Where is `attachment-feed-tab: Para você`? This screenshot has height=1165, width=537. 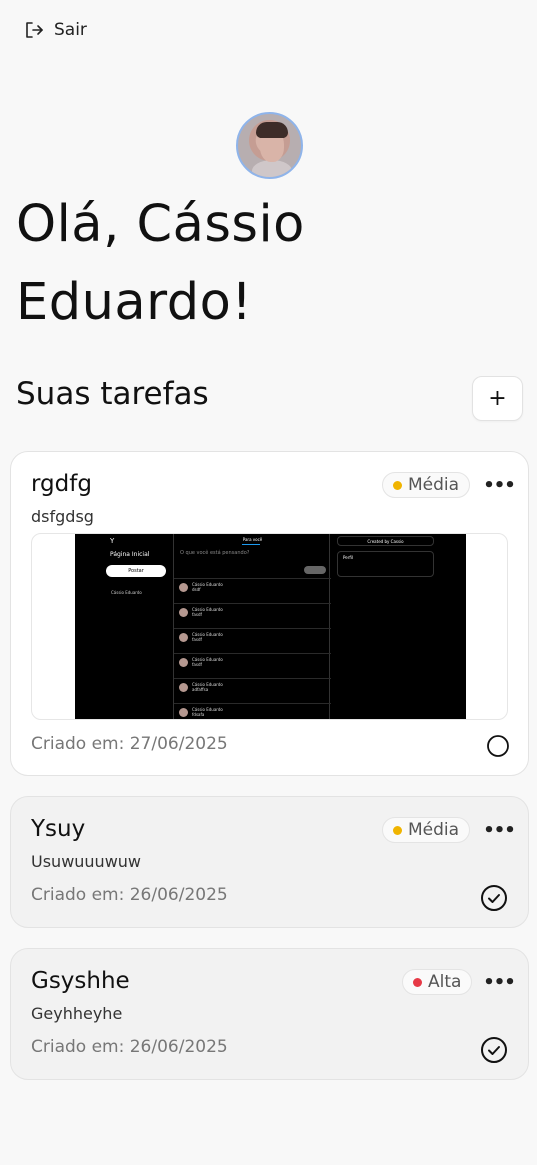
attachment-feed-tab: Para você is located at coordinates (252, 539).